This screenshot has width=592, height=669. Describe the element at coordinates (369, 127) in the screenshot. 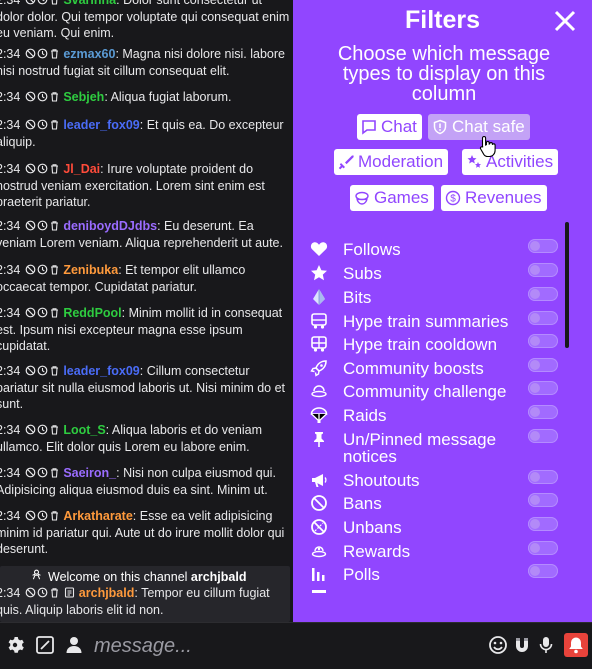

I see `chat-bubble-icon` at that location.